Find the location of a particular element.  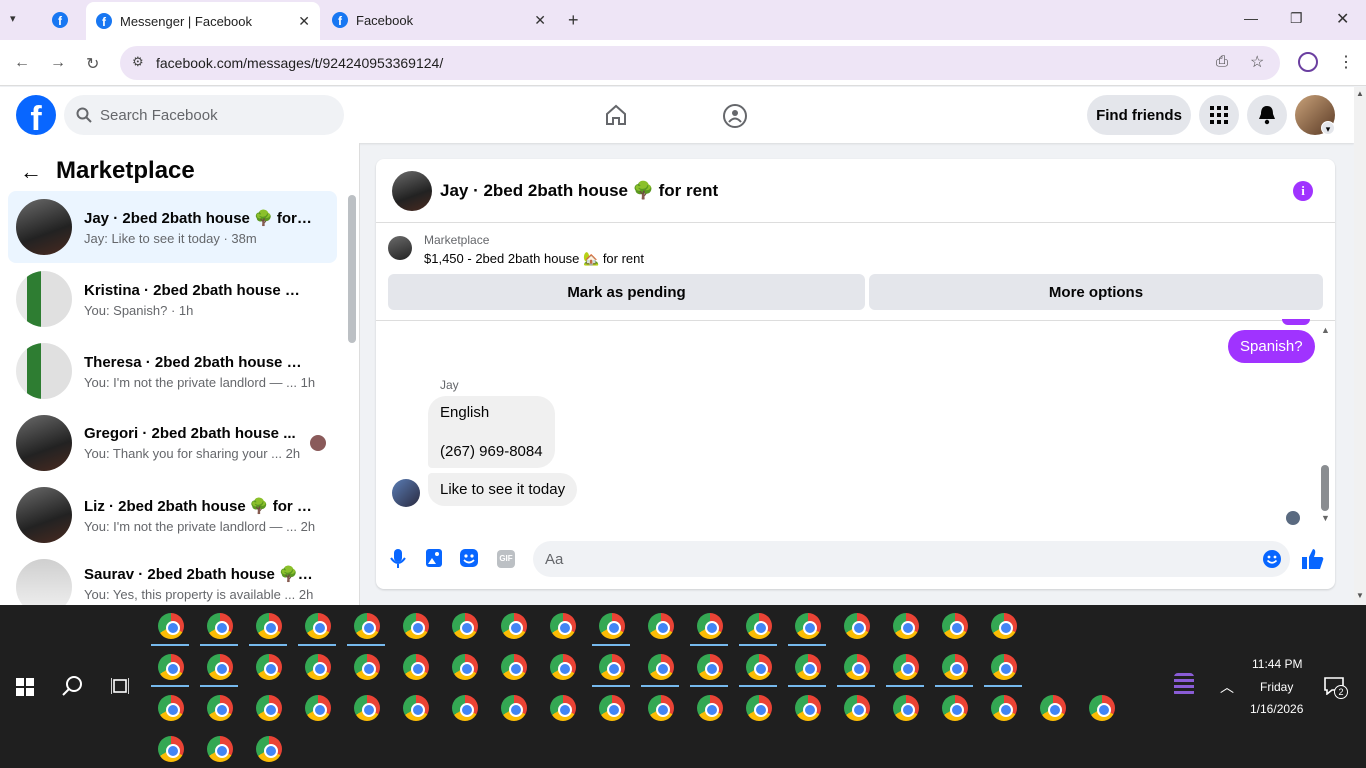

restore-button: ❐ is located at coordinates (1296, 18).